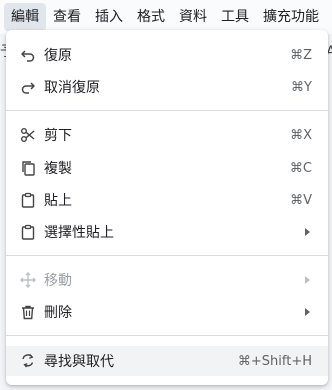 This screenshot has height=390, width=332. I want to click on menu-data: 資料, so click(193, 17).